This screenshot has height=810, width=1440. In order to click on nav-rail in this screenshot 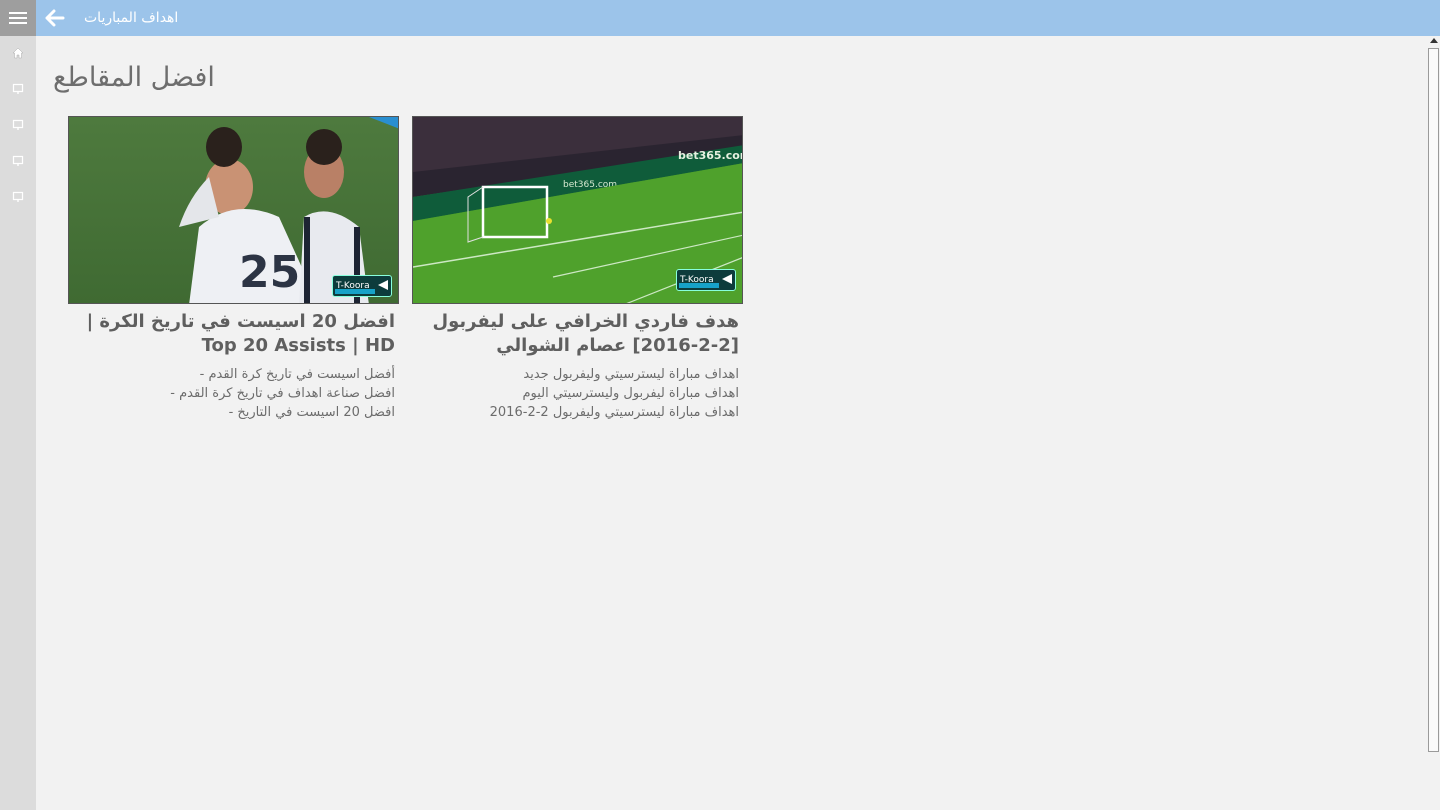, I will do `click(18, 405)`.